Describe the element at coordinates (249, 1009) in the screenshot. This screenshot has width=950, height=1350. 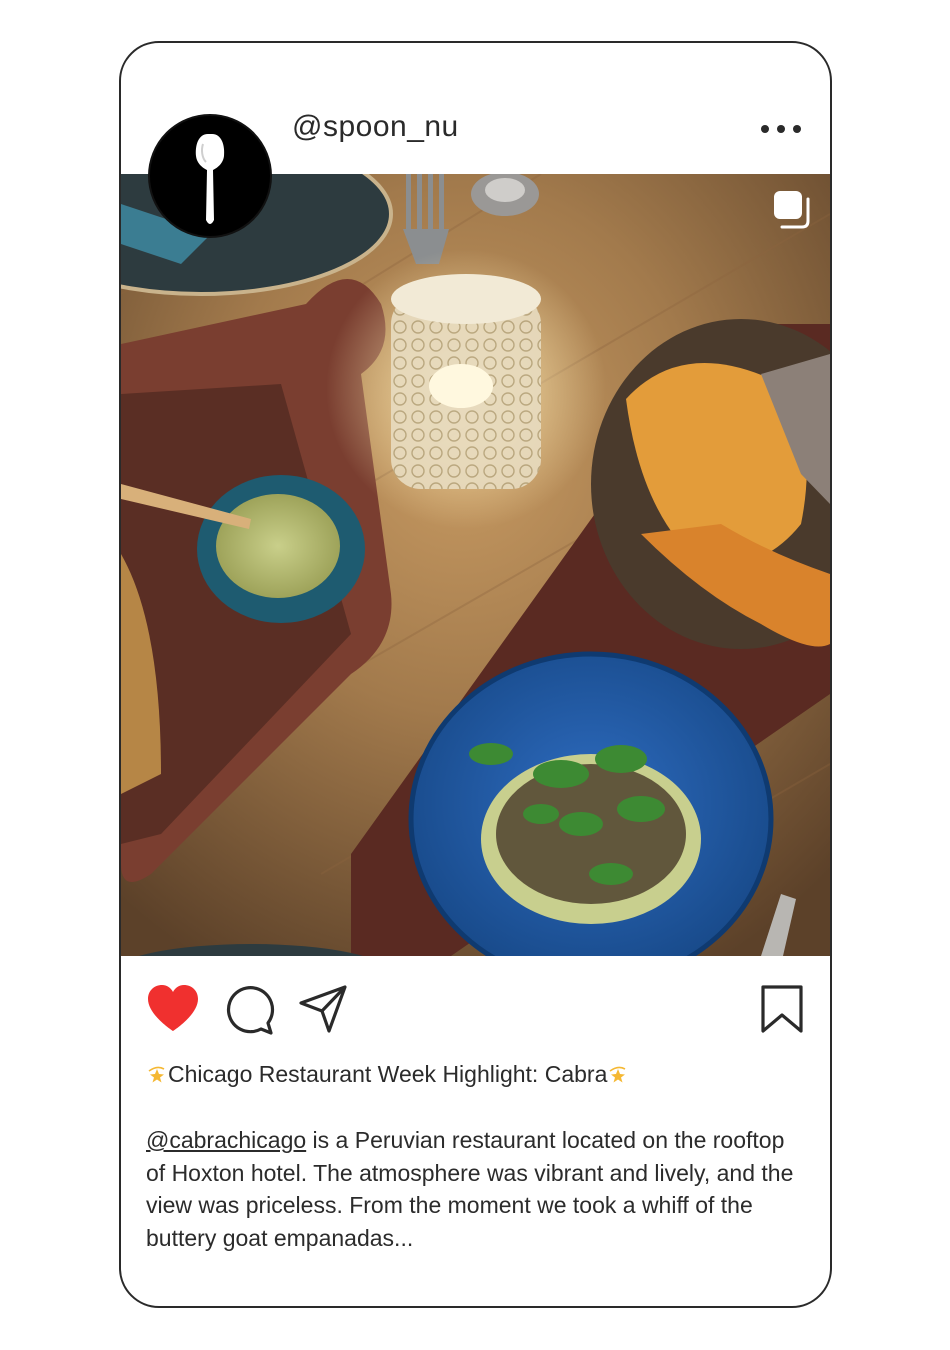
I see `comment-icon` at that location.